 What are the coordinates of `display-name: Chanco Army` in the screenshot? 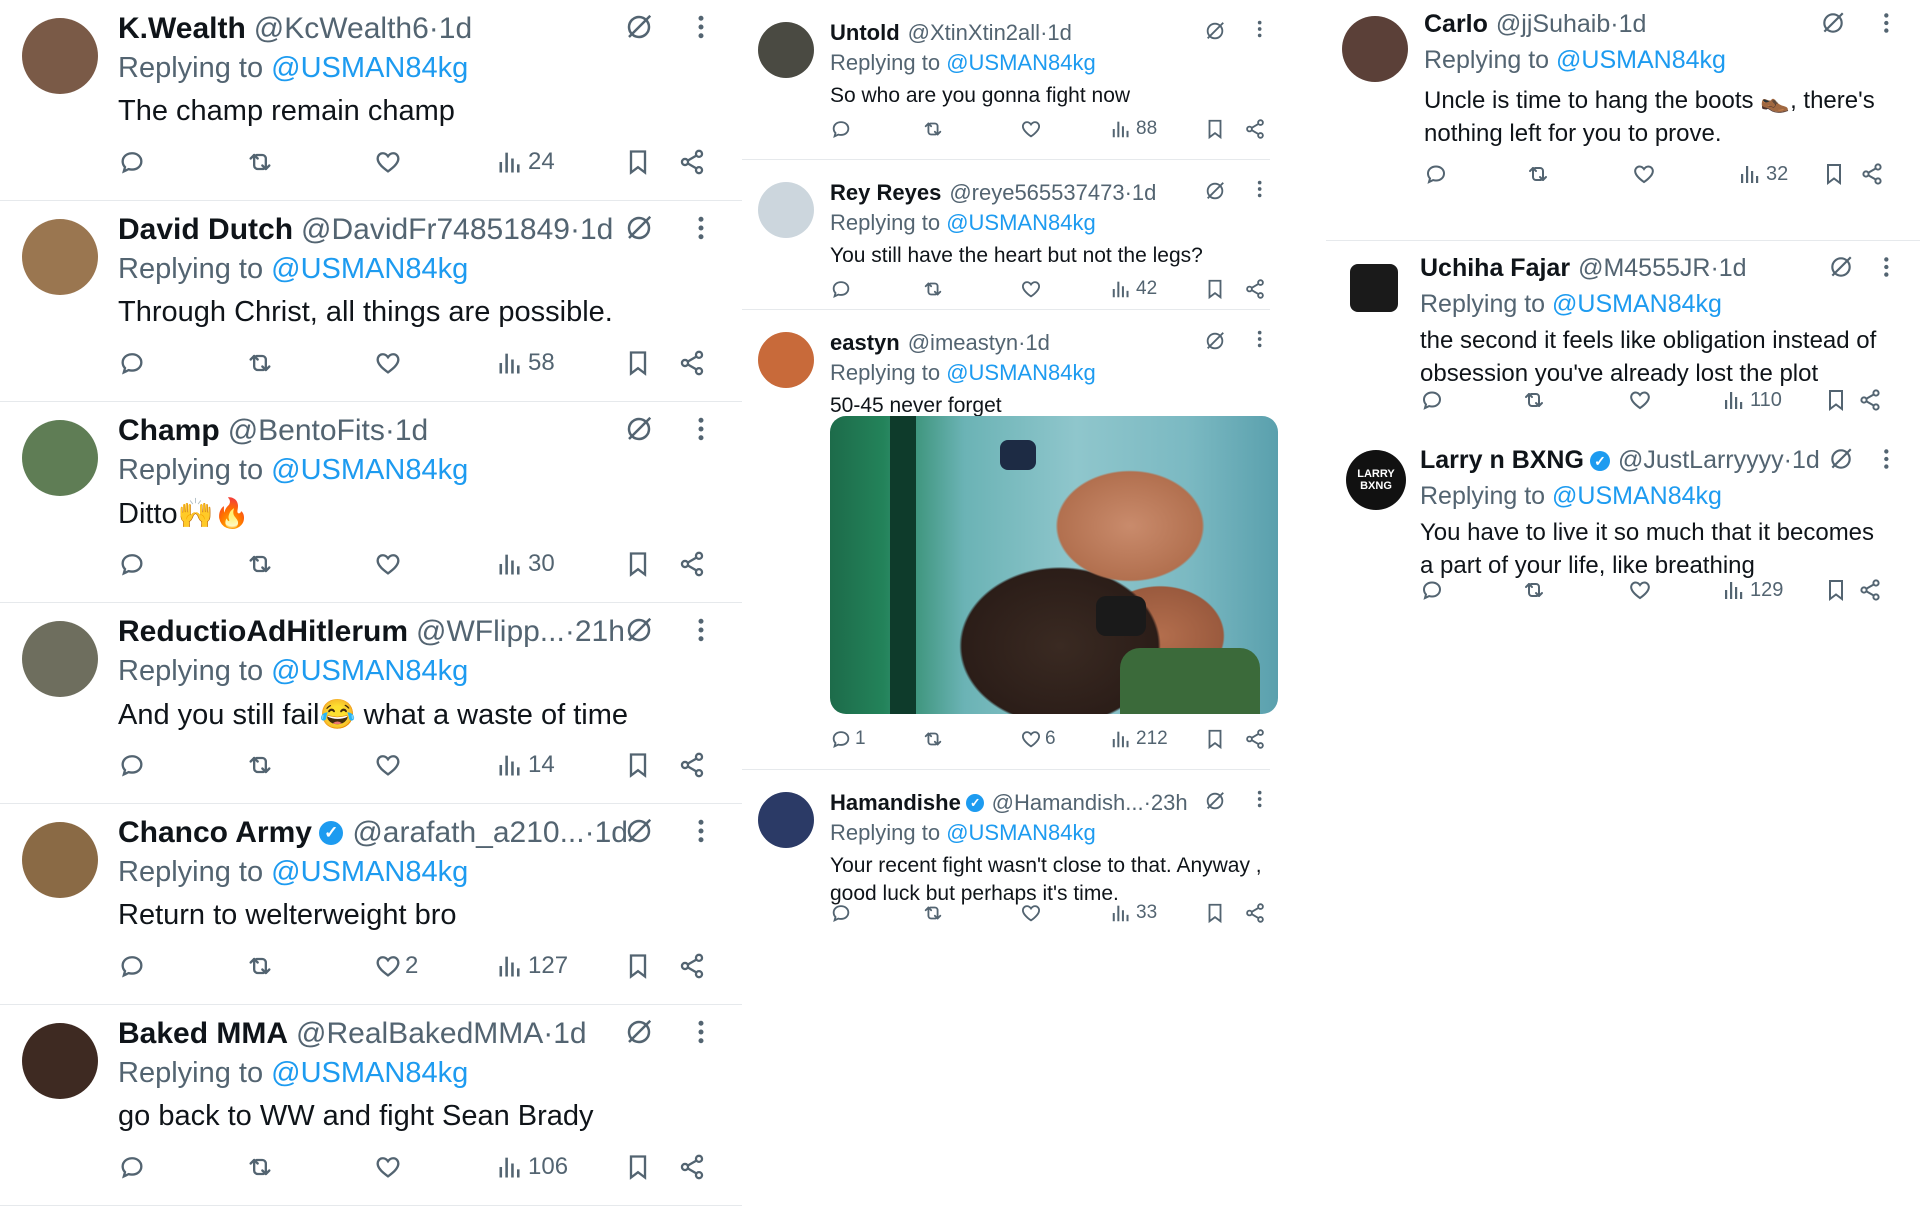 It's located at (215, 833).